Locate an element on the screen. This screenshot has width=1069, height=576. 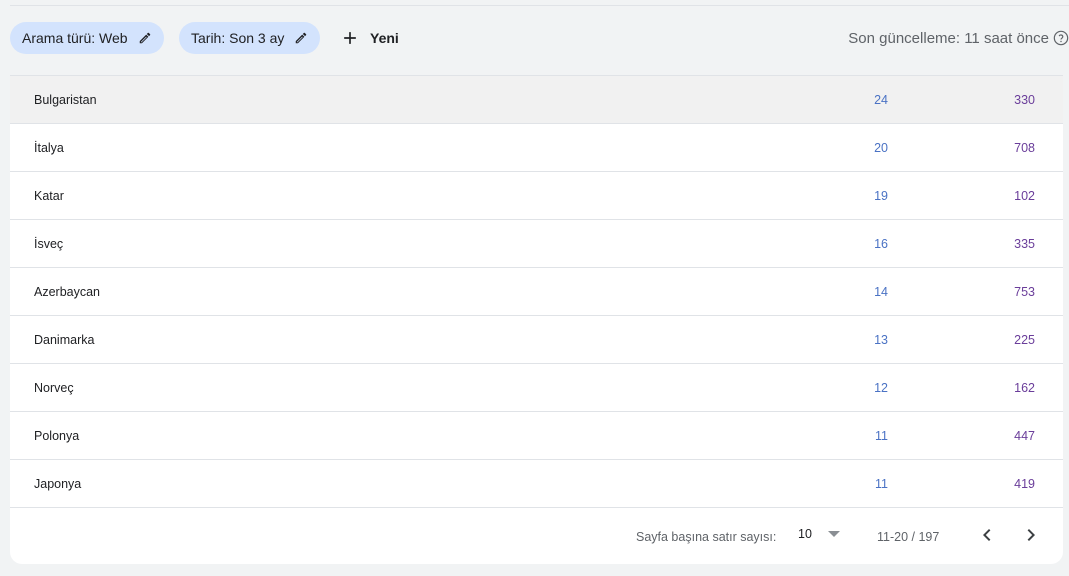
chevron-left-icon is located at coordinates (987, 535).